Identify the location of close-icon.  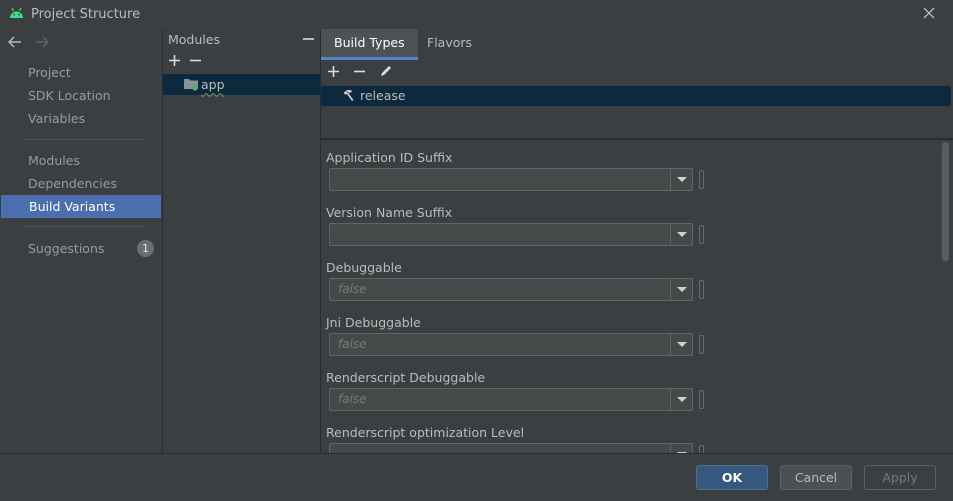
(929, 14).